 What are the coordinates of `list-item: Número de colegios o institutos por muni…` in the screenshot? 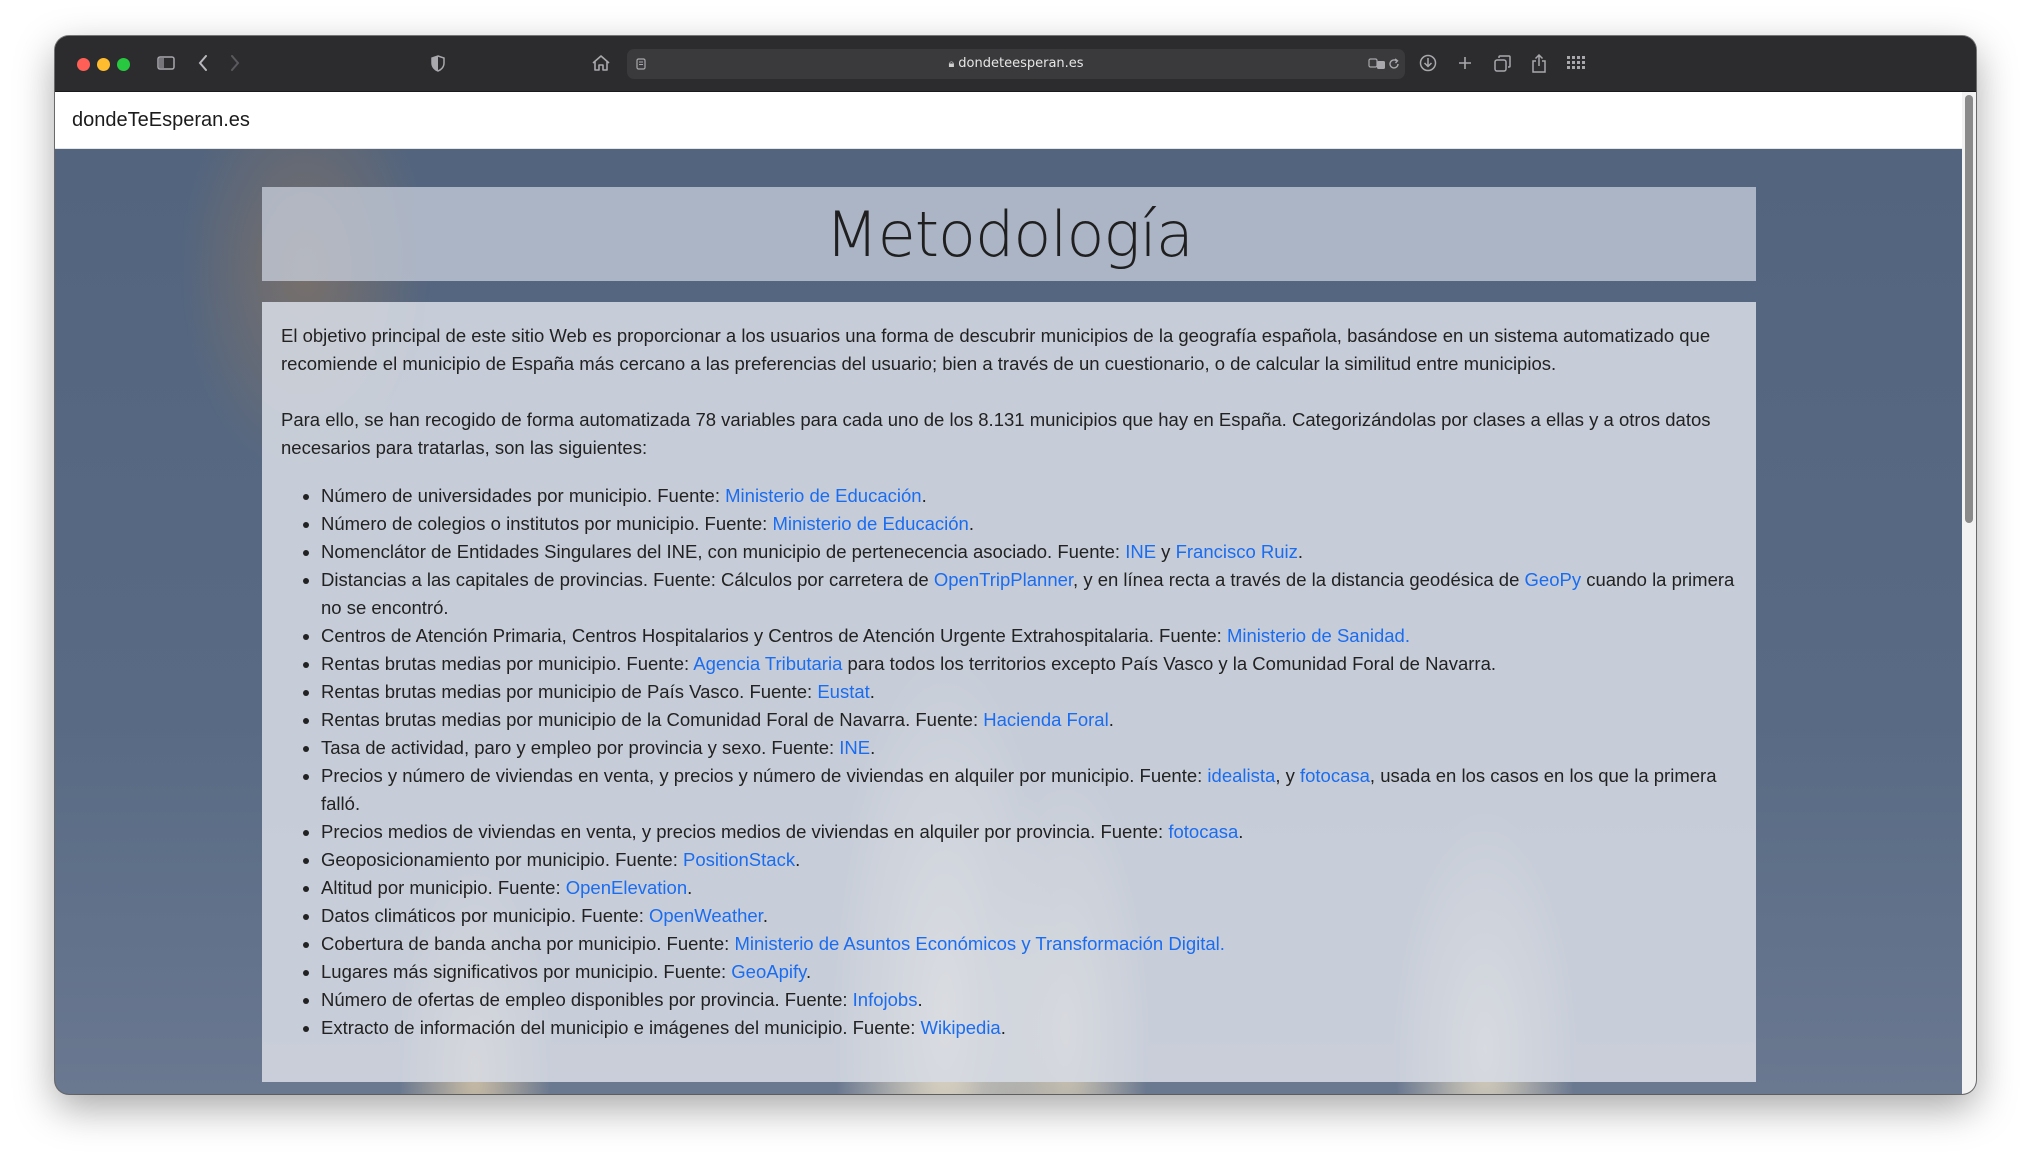 It's located at (1028, 524).